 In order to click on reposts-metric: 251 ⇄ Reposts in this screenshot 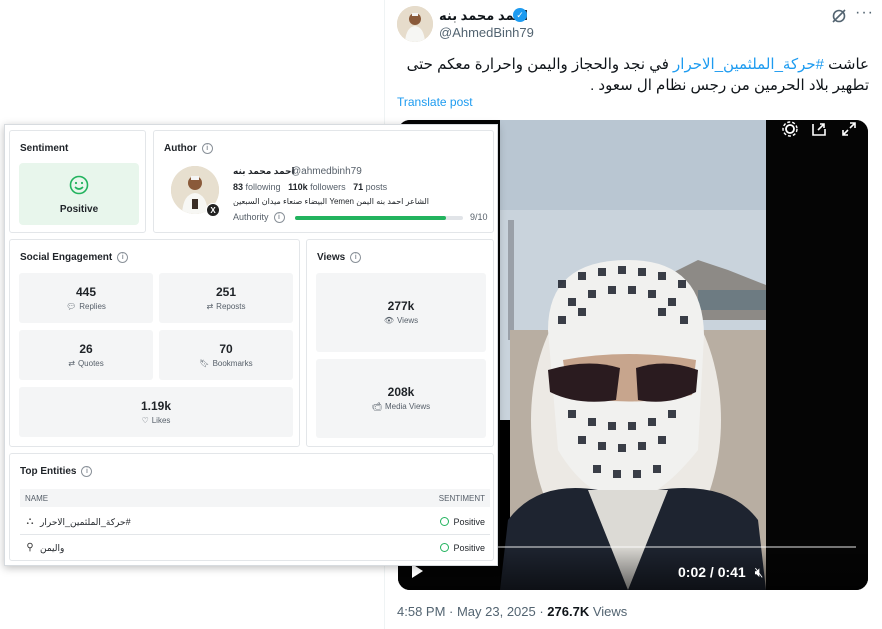, I will do `click(226, 298)`.